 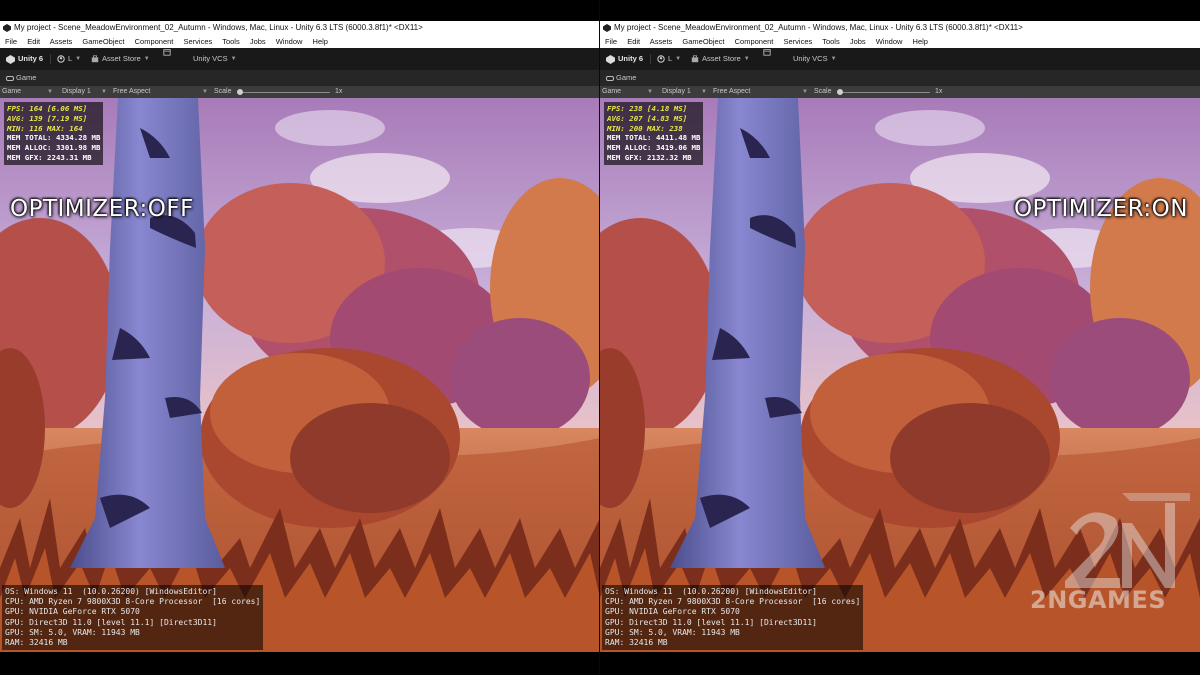 I want to click on vcs-label: Unity VCS, so click(x=210, y=58).